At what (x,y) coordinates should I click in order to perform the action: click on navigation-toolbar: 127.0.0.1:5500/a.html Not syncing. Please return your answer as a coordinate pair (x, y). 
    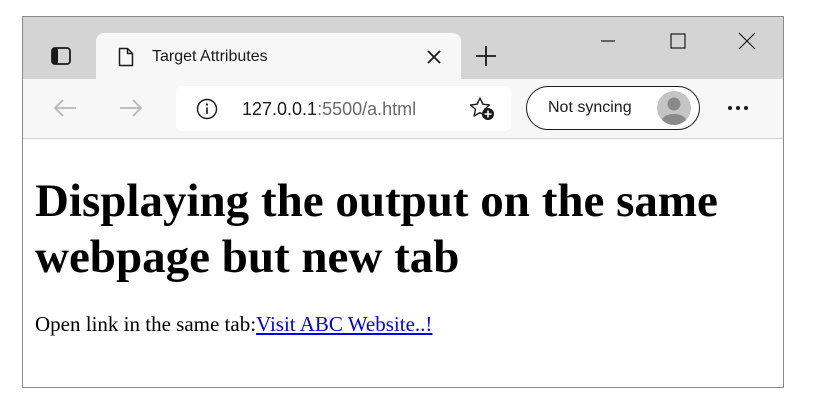
    Looking at the image, I should click on (403, 109).